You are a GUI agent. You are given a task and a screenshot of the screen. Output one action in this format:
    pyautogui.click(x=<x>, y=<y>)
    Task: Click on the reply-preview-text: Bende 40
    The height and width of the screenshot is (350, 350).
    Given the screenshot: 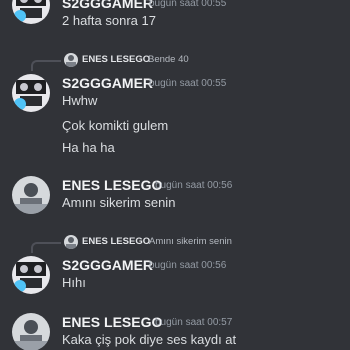 What is the action you would take?
    pyautogui.click(x=168, y=59)
    